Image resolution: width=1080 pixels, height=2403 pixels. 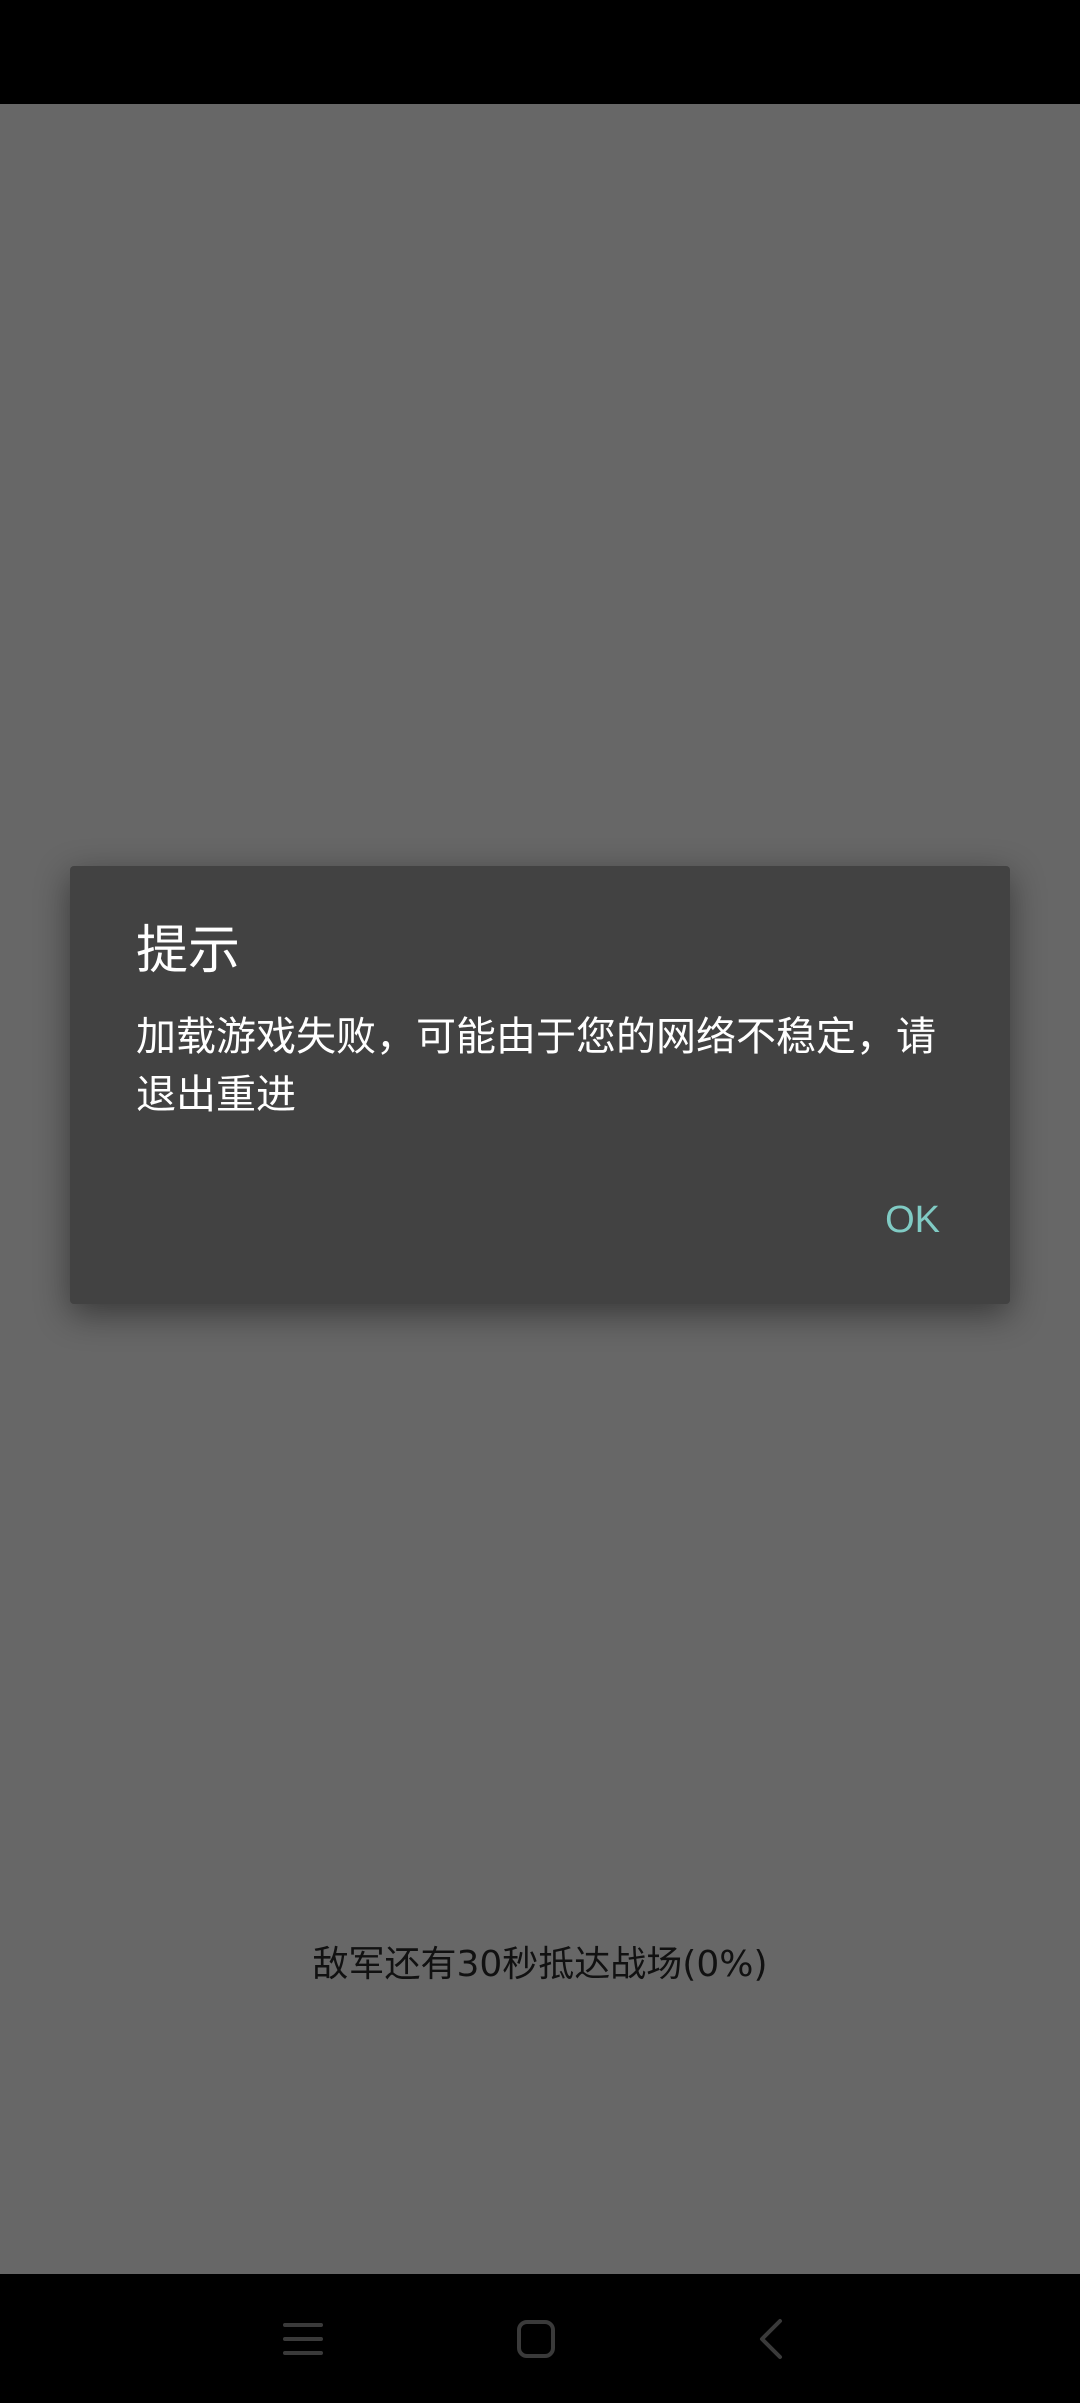 What do you see at coordinates (912, 1220) in the screenshot?
I see `ok-button: OK` at bounding box center [912, 1220].